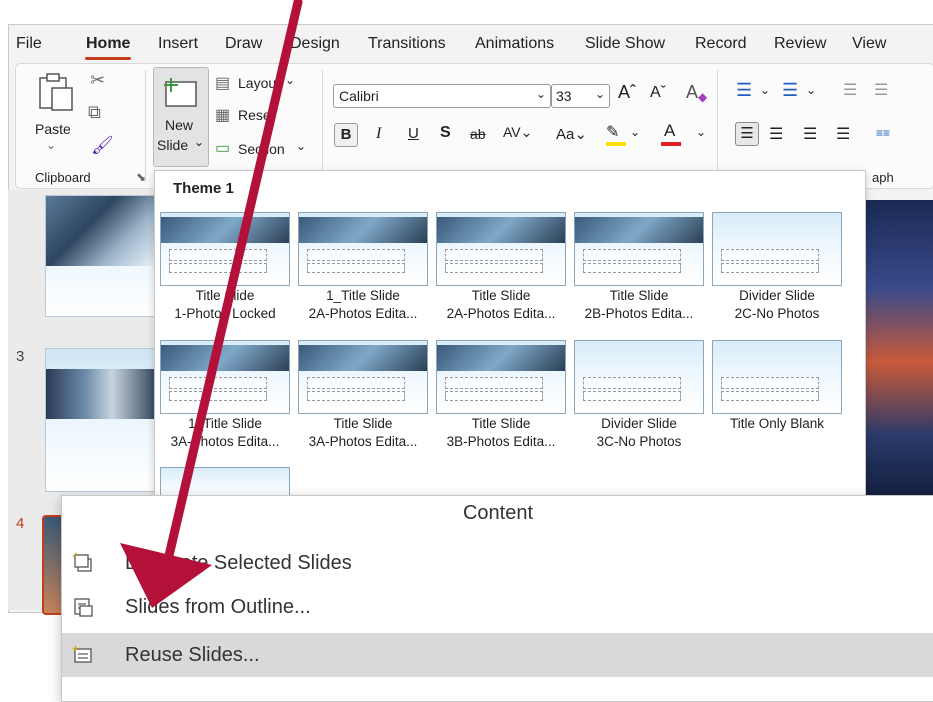 The image size is (933, 702). I want to click on tab-draw: Draw, so click(243, 44).